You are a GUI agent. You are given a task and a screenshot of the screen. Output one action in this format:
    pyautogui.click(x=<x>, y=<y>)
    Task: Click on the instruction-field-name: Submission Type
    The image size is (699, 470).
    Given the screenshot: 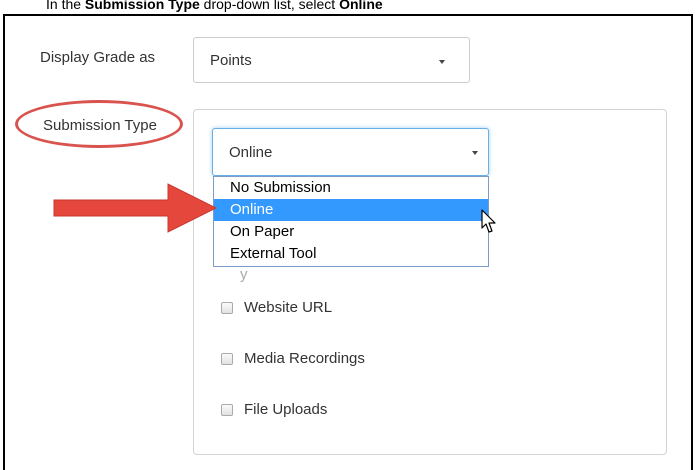 What is the action you would take?
    pyautogui.click(x=142, y=6)
    